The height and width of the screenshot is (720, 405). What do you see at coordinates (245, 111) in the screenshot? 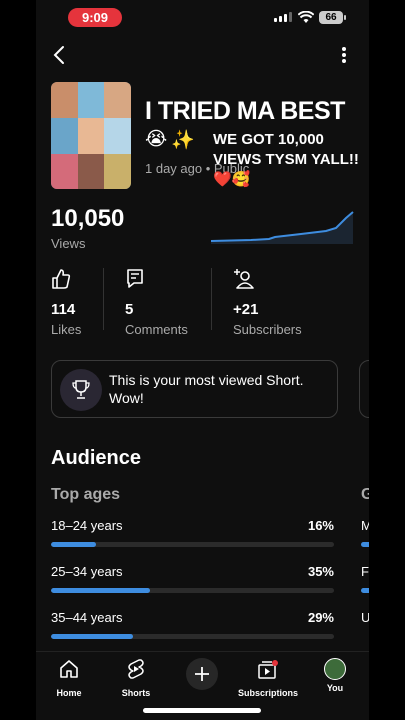
I see `video-title: I TRIED MA BEST` at bounding box center [245, 111].